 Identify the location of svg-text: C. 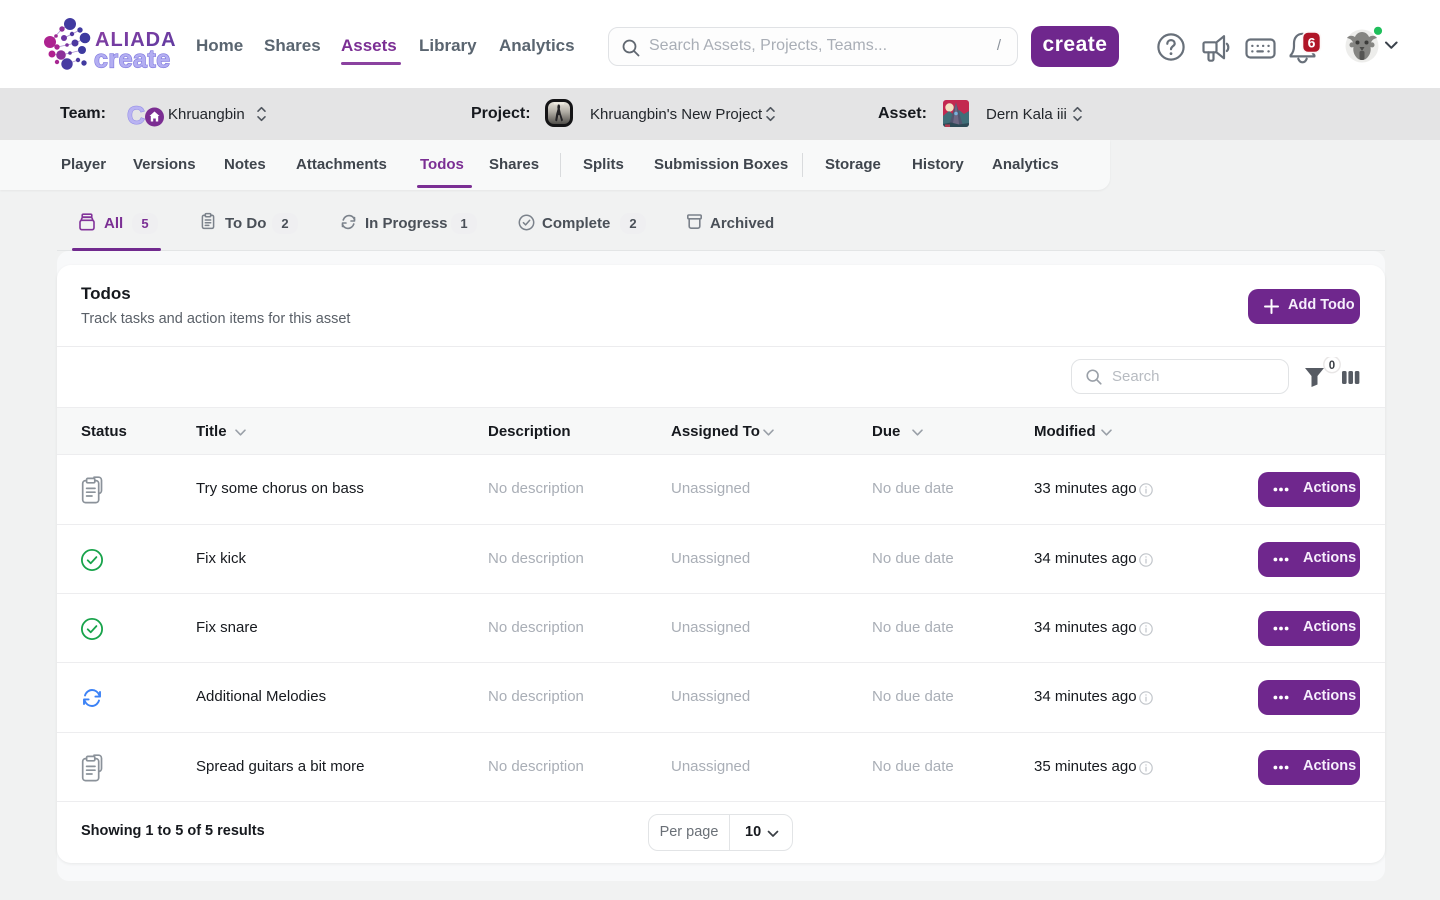
(136, 116).